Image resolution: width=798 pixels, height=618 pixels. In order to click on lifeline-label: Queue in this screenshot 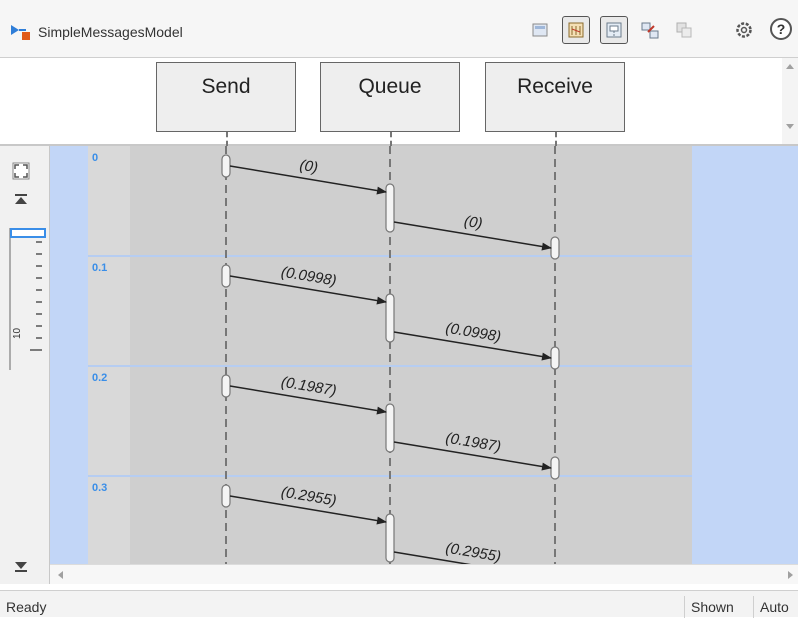, I will do `click(390, 86)`.